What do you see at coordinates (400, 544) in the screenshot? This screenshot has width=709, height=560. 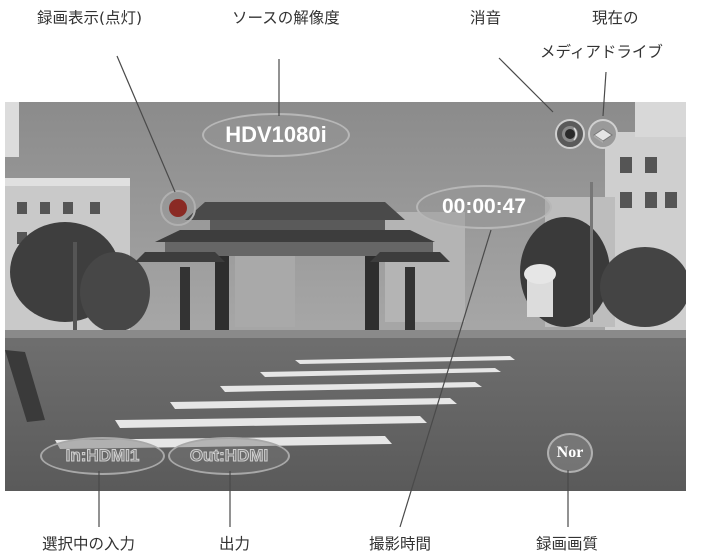 I see `callout-recording-time: 撮影時間` at bounding box center [400, 544].